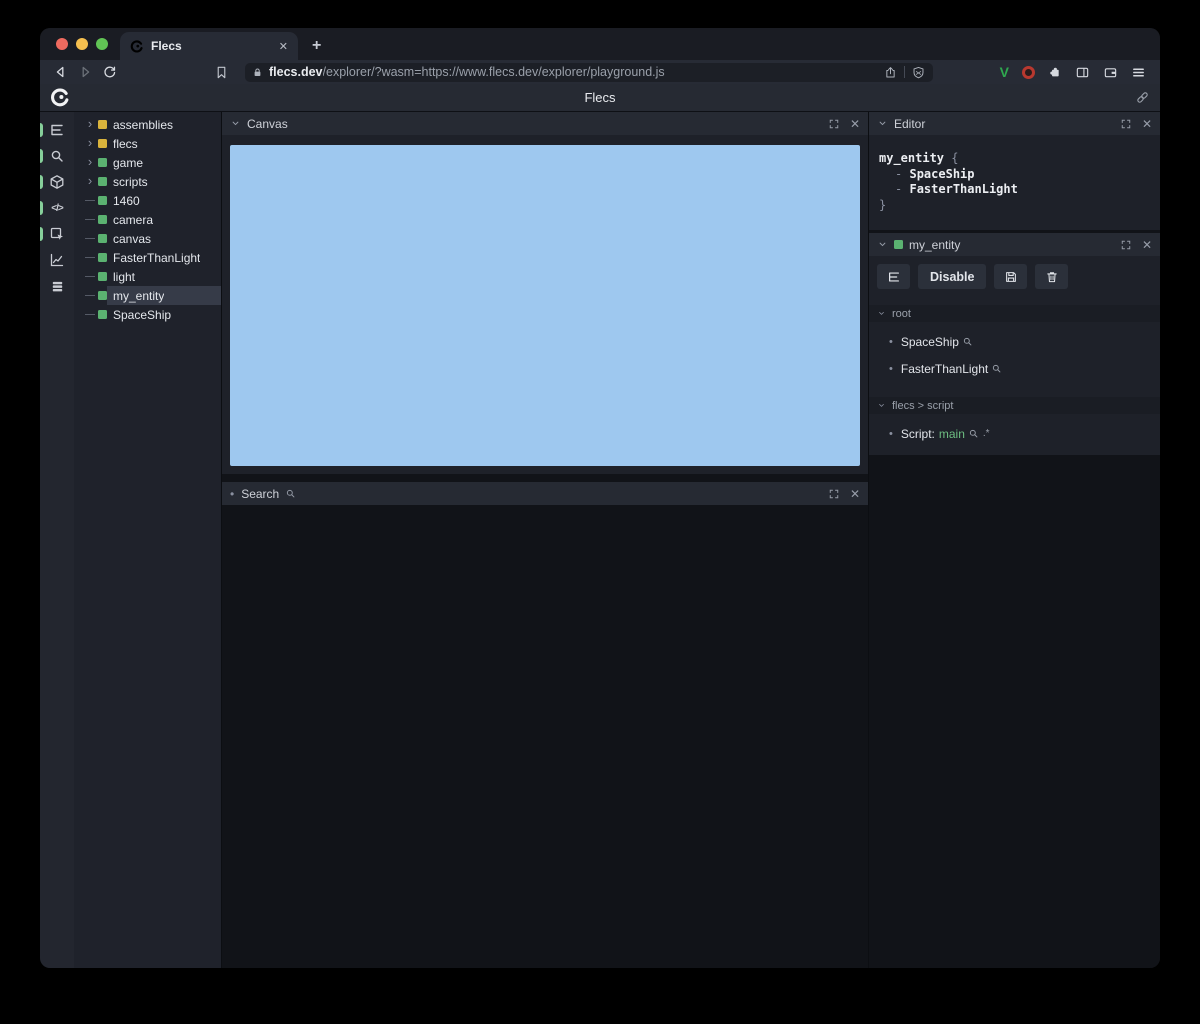 The width and height of the screenshot is (1200, 1024). I want to click on canvas-panel-header: Canvas ✕, so click(545, 123).